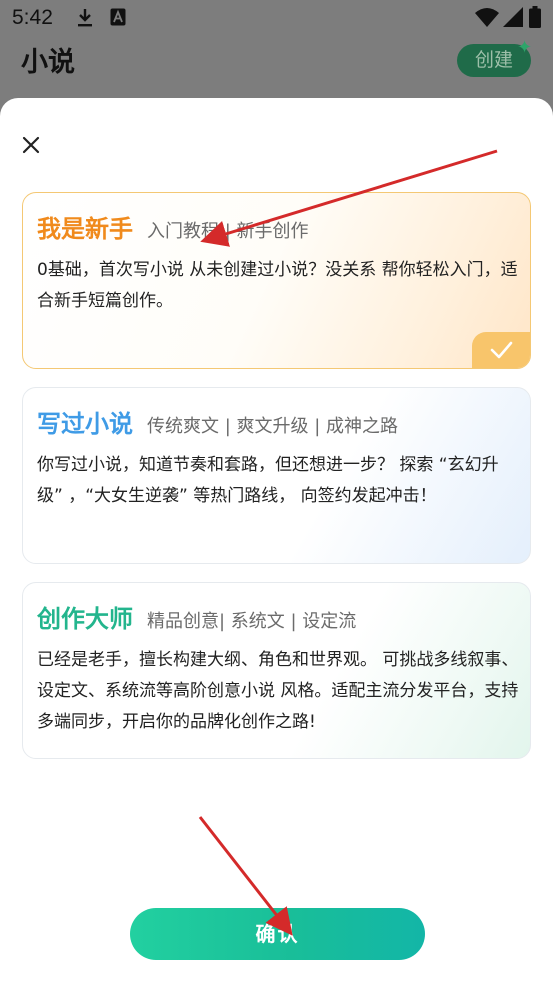 This screenshot has height=983, width=553. I want to click on option-tags: 传统爽文 | 爽文升级 | 成神之路, so click(273, 426).